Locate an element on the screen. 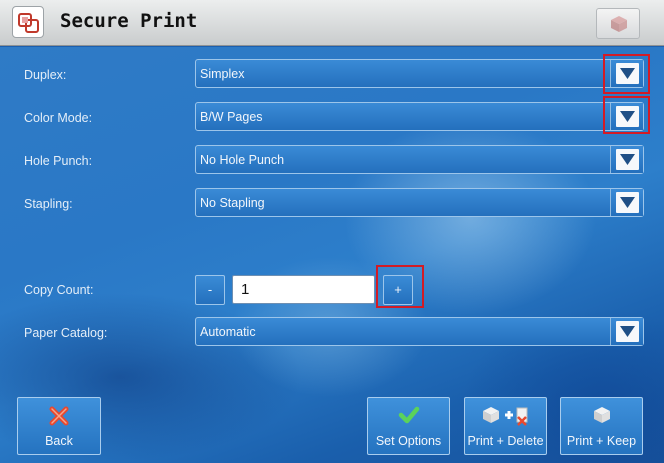 Image resolution: width=664 pixels, height=463 pixels. cube-icon is located at coordinates (619, 24).